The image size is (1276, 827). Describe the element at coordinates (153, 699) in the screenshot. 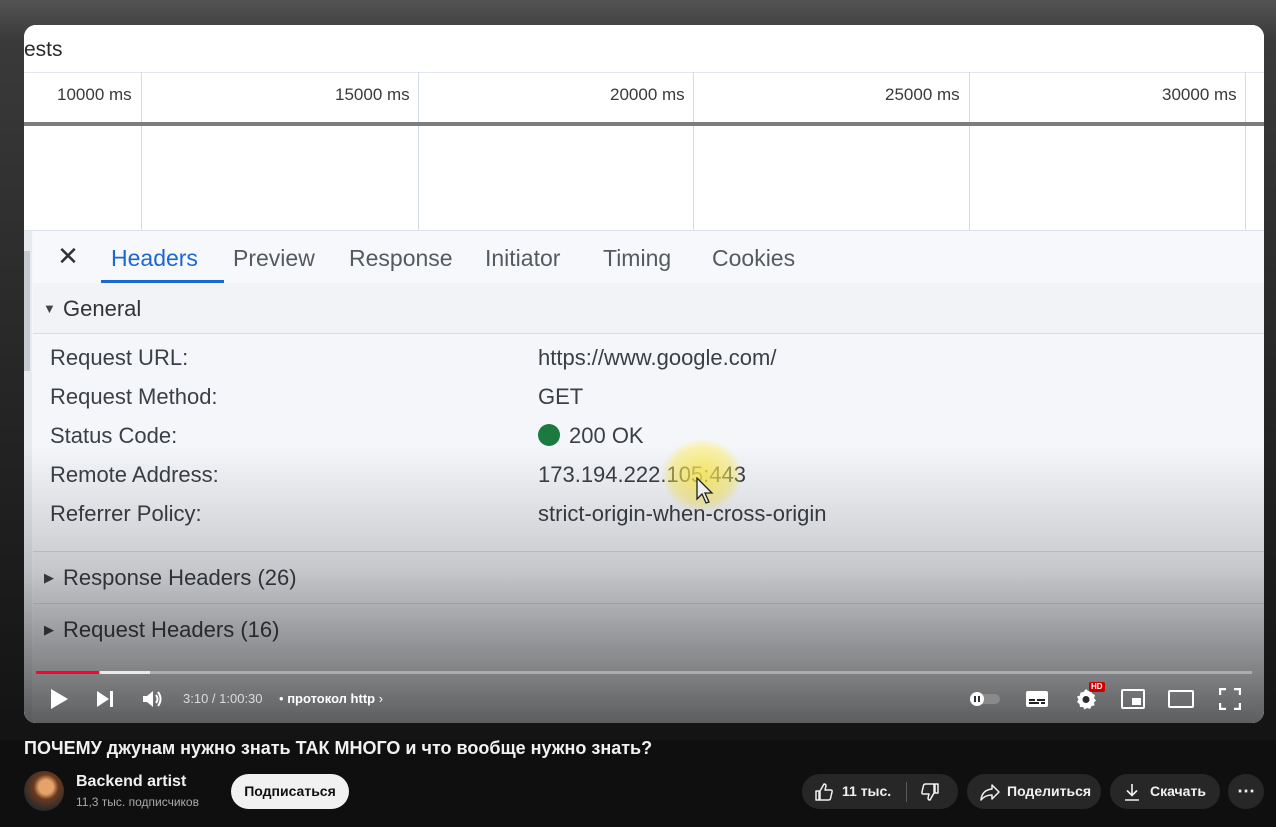

I see `volume-icon` at that location.